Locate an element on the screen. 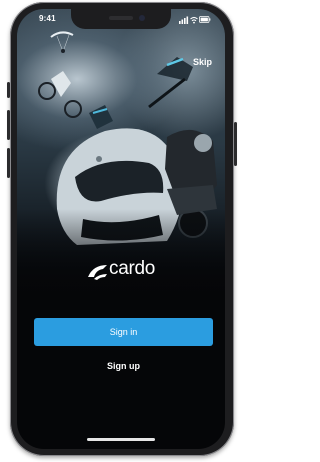 The width and height of the screenshot is (320, 462). sign-up-button: Sign up is located at coordinates (123, 366).